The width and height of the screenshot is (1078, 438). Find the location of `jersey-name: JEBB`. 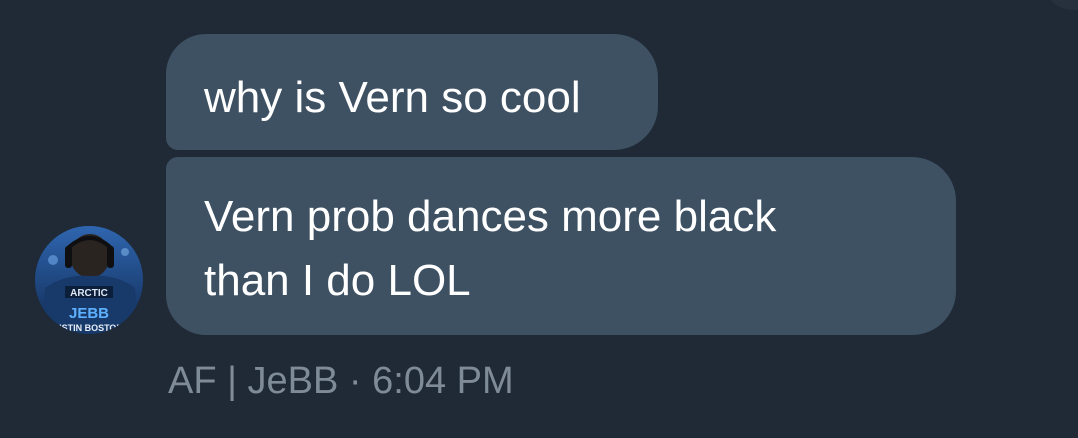

jersey-name: JEBB is located at coordinates (89, 313).